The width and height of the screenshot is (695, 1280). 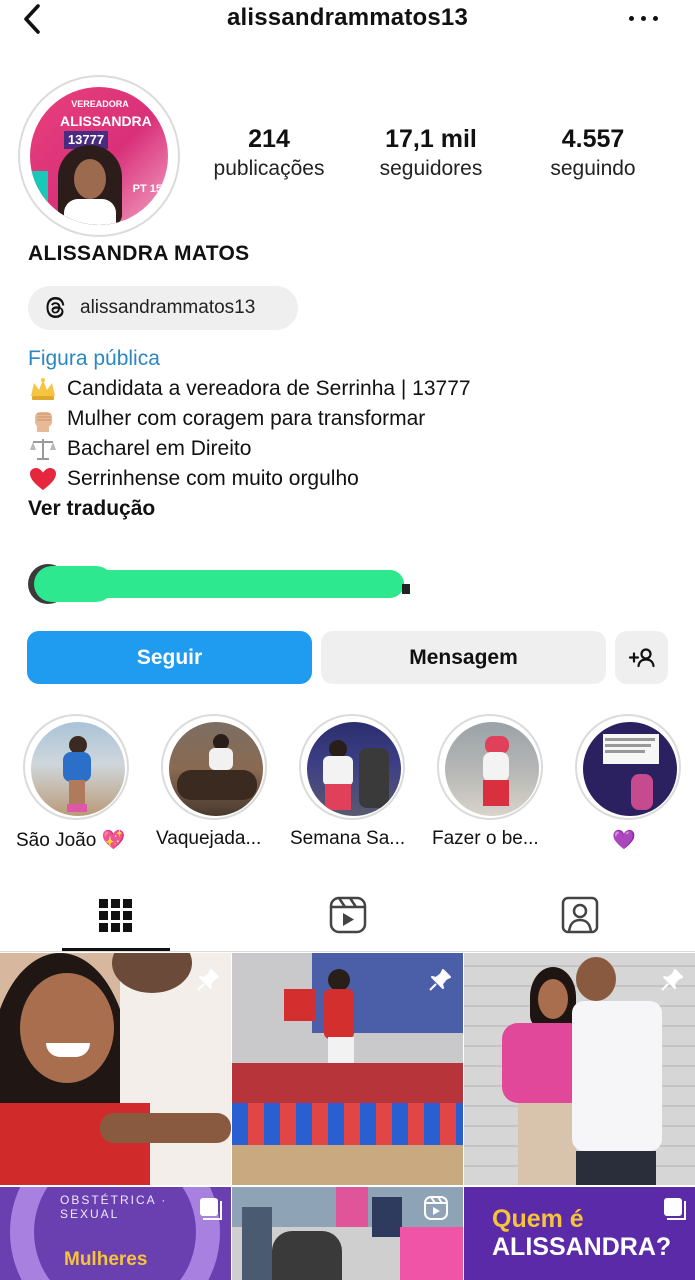 What do you see at coordinates (94, 358) in the screenshot?
I see `profile-category: Figura pública` at bounding box center [94, 358].